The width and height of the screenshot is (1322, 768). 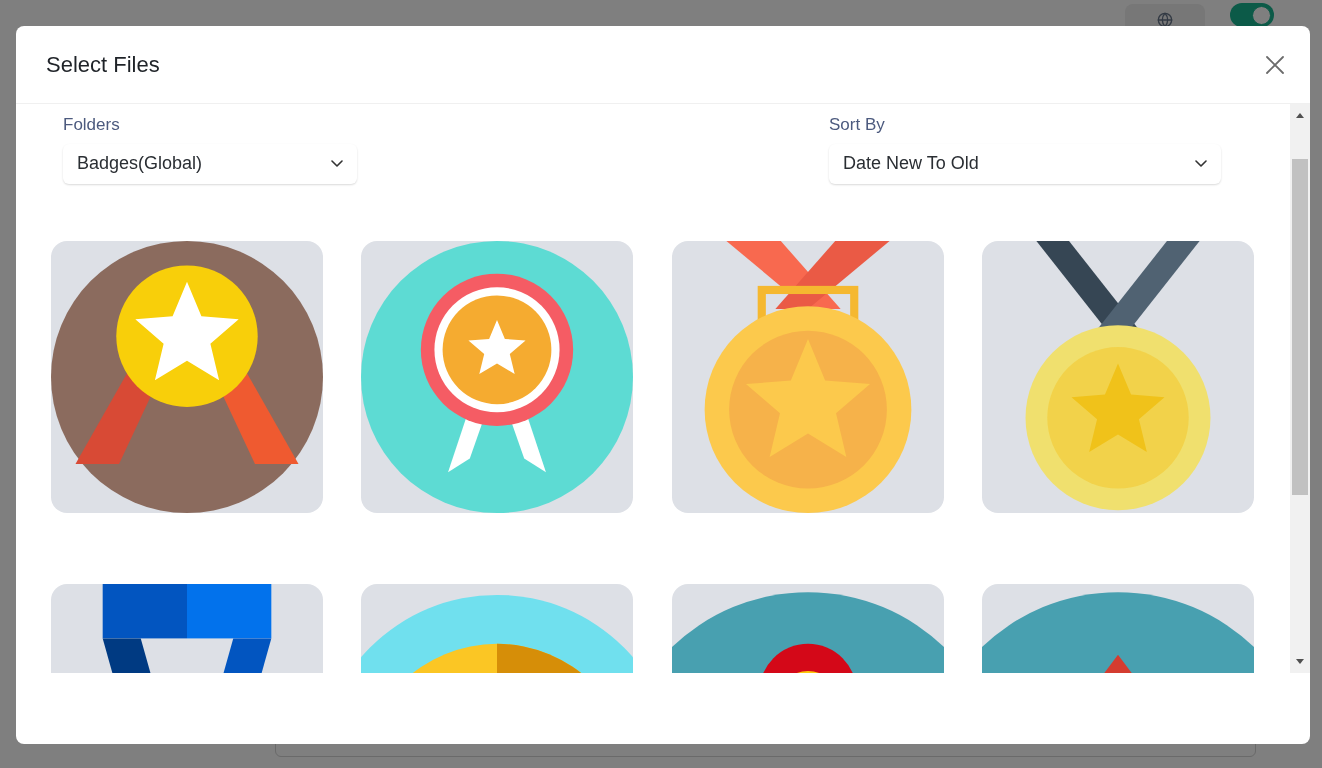 I want to click on close-button, so click(x=1275, y=64).